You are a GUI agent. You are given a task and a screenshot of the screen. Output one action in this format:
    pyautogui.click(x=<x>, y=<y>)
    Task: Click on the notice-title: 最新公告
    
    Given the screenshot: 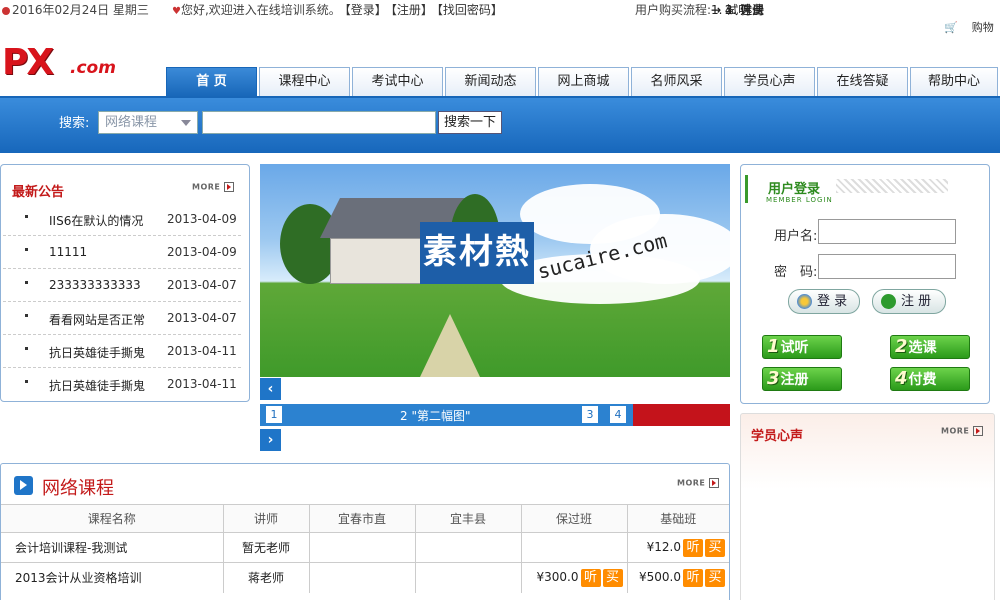 What is the action you would take?
    pyautogui.click(x=38, y=192)
    